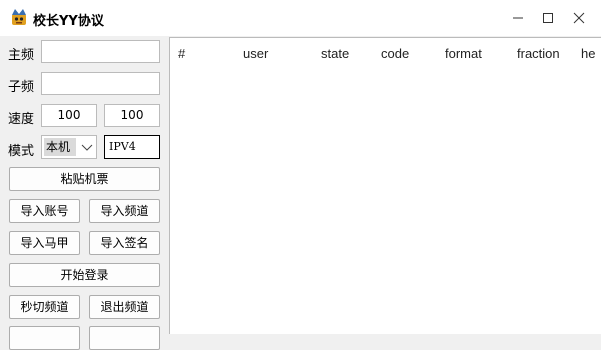  Describe the element at coordinates (132, 115) in the screenshot. I see `speed-input-2: 100` at that location.